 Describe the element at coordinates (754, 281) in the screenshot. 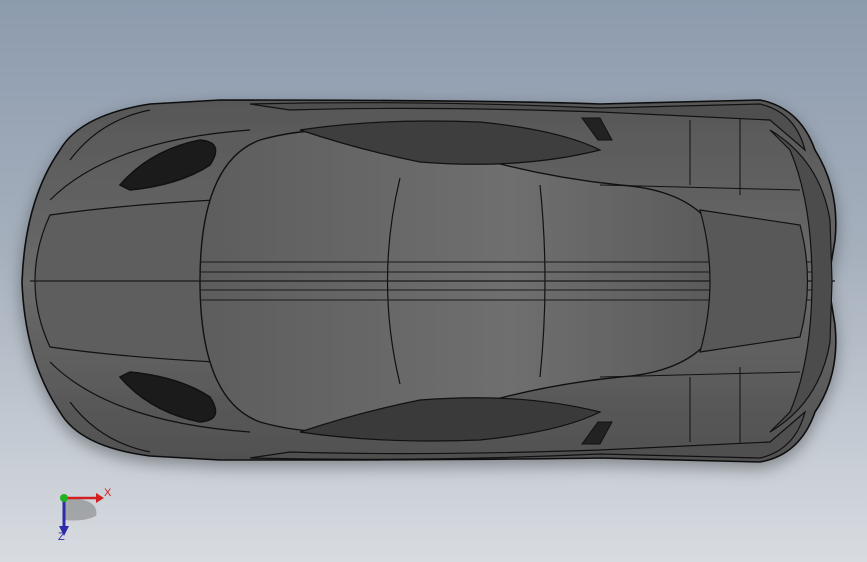

I see `rear-engine-cover` at that location.